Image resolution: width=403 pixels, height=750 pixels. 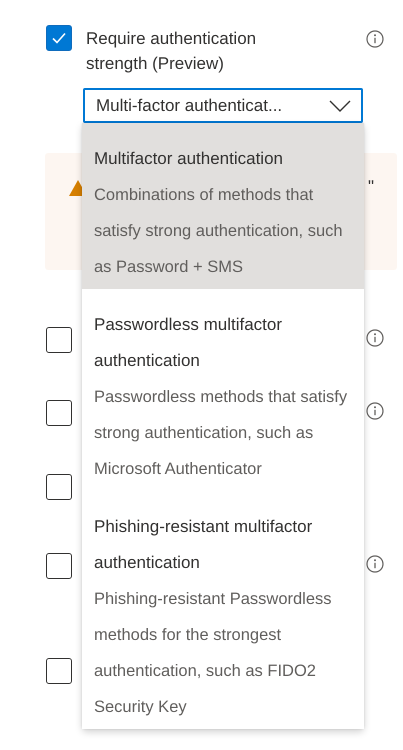 What do you see at coordinates (340, 106) in the screenshot?
I see `chevron-down-icon` at bounding box center [340, 106].